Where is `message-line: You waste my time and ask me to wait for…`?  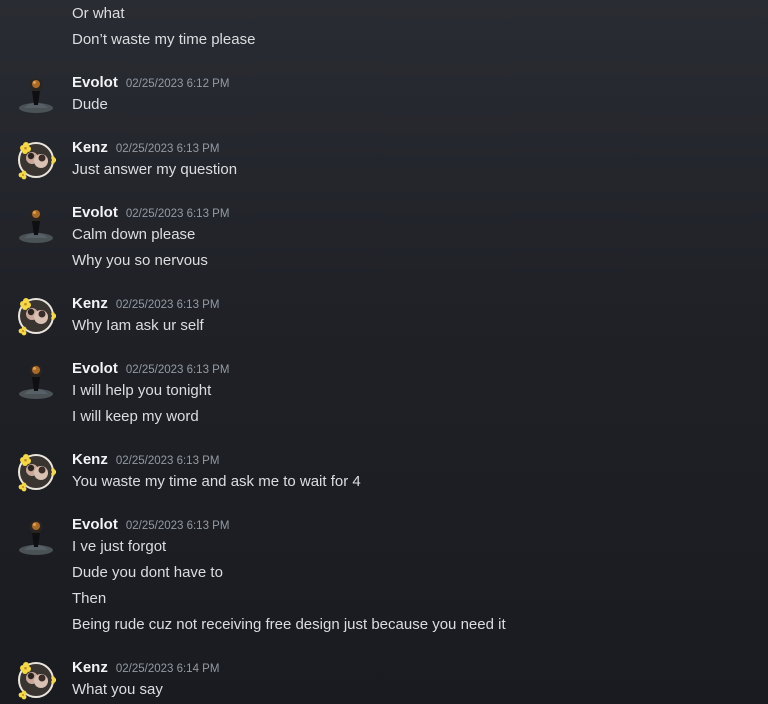
message-line: You waste my time and ask me to wait for… is located at coordinates (216, 481).